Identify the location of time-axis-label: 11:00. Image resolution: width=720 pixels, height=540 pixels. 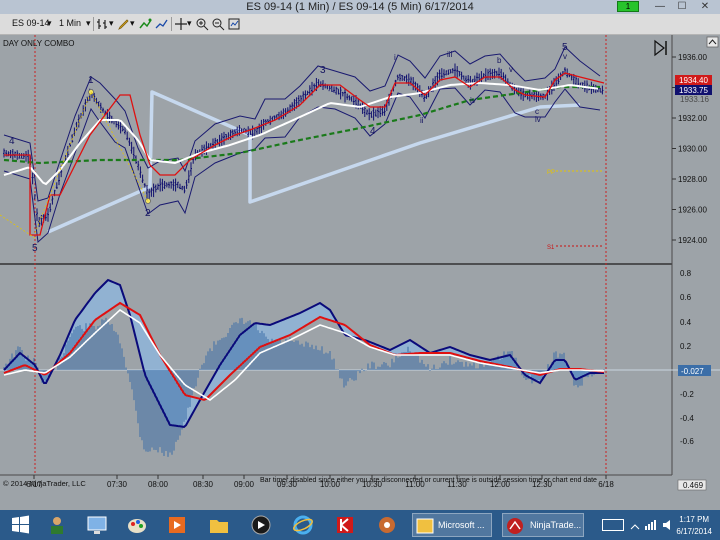
(415, 484).